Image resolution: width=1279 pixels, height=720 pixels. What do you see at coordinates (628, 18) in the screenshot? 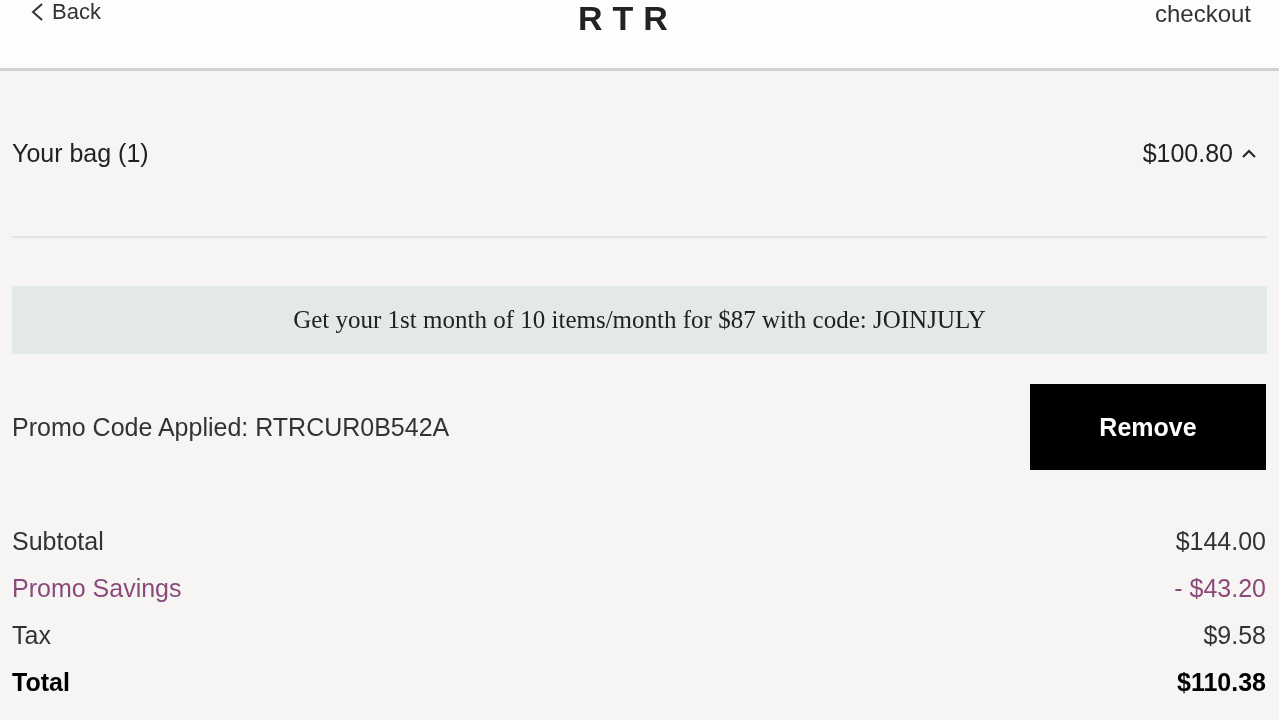
I see `logo: RTR` at bounding box center [628, 18].